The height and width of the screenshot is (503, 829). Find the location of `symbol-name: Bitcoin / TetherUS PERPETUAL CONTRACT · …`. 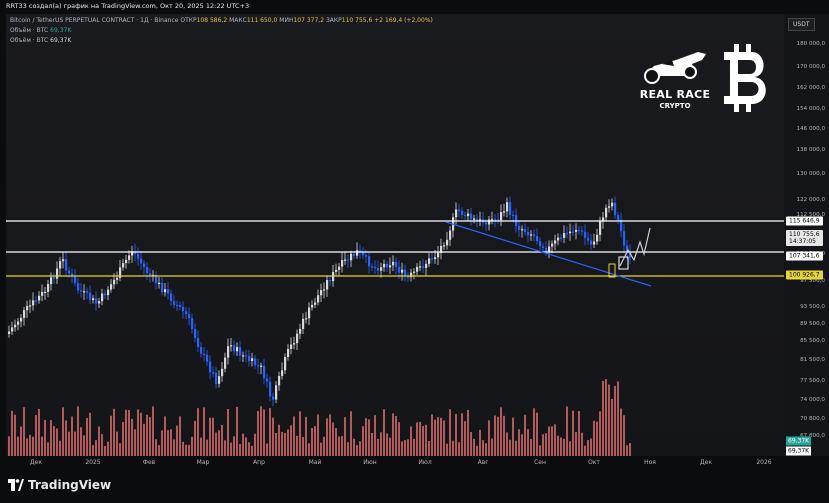

symbol-name: Bitcoin / TetherUS PERPETUAL CONTRACT · … is located at coordinates (94, 20).